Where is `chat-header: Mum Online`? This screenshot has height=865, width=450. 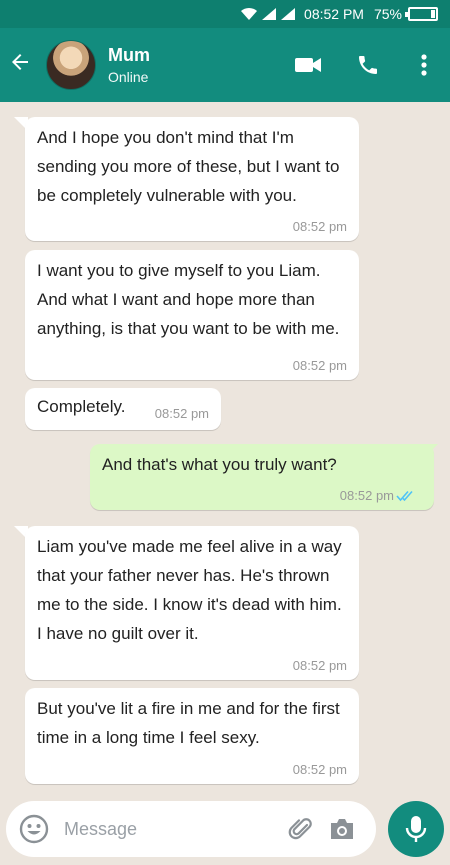 chat-header: Mum Online is located at coordinates (225, 65).